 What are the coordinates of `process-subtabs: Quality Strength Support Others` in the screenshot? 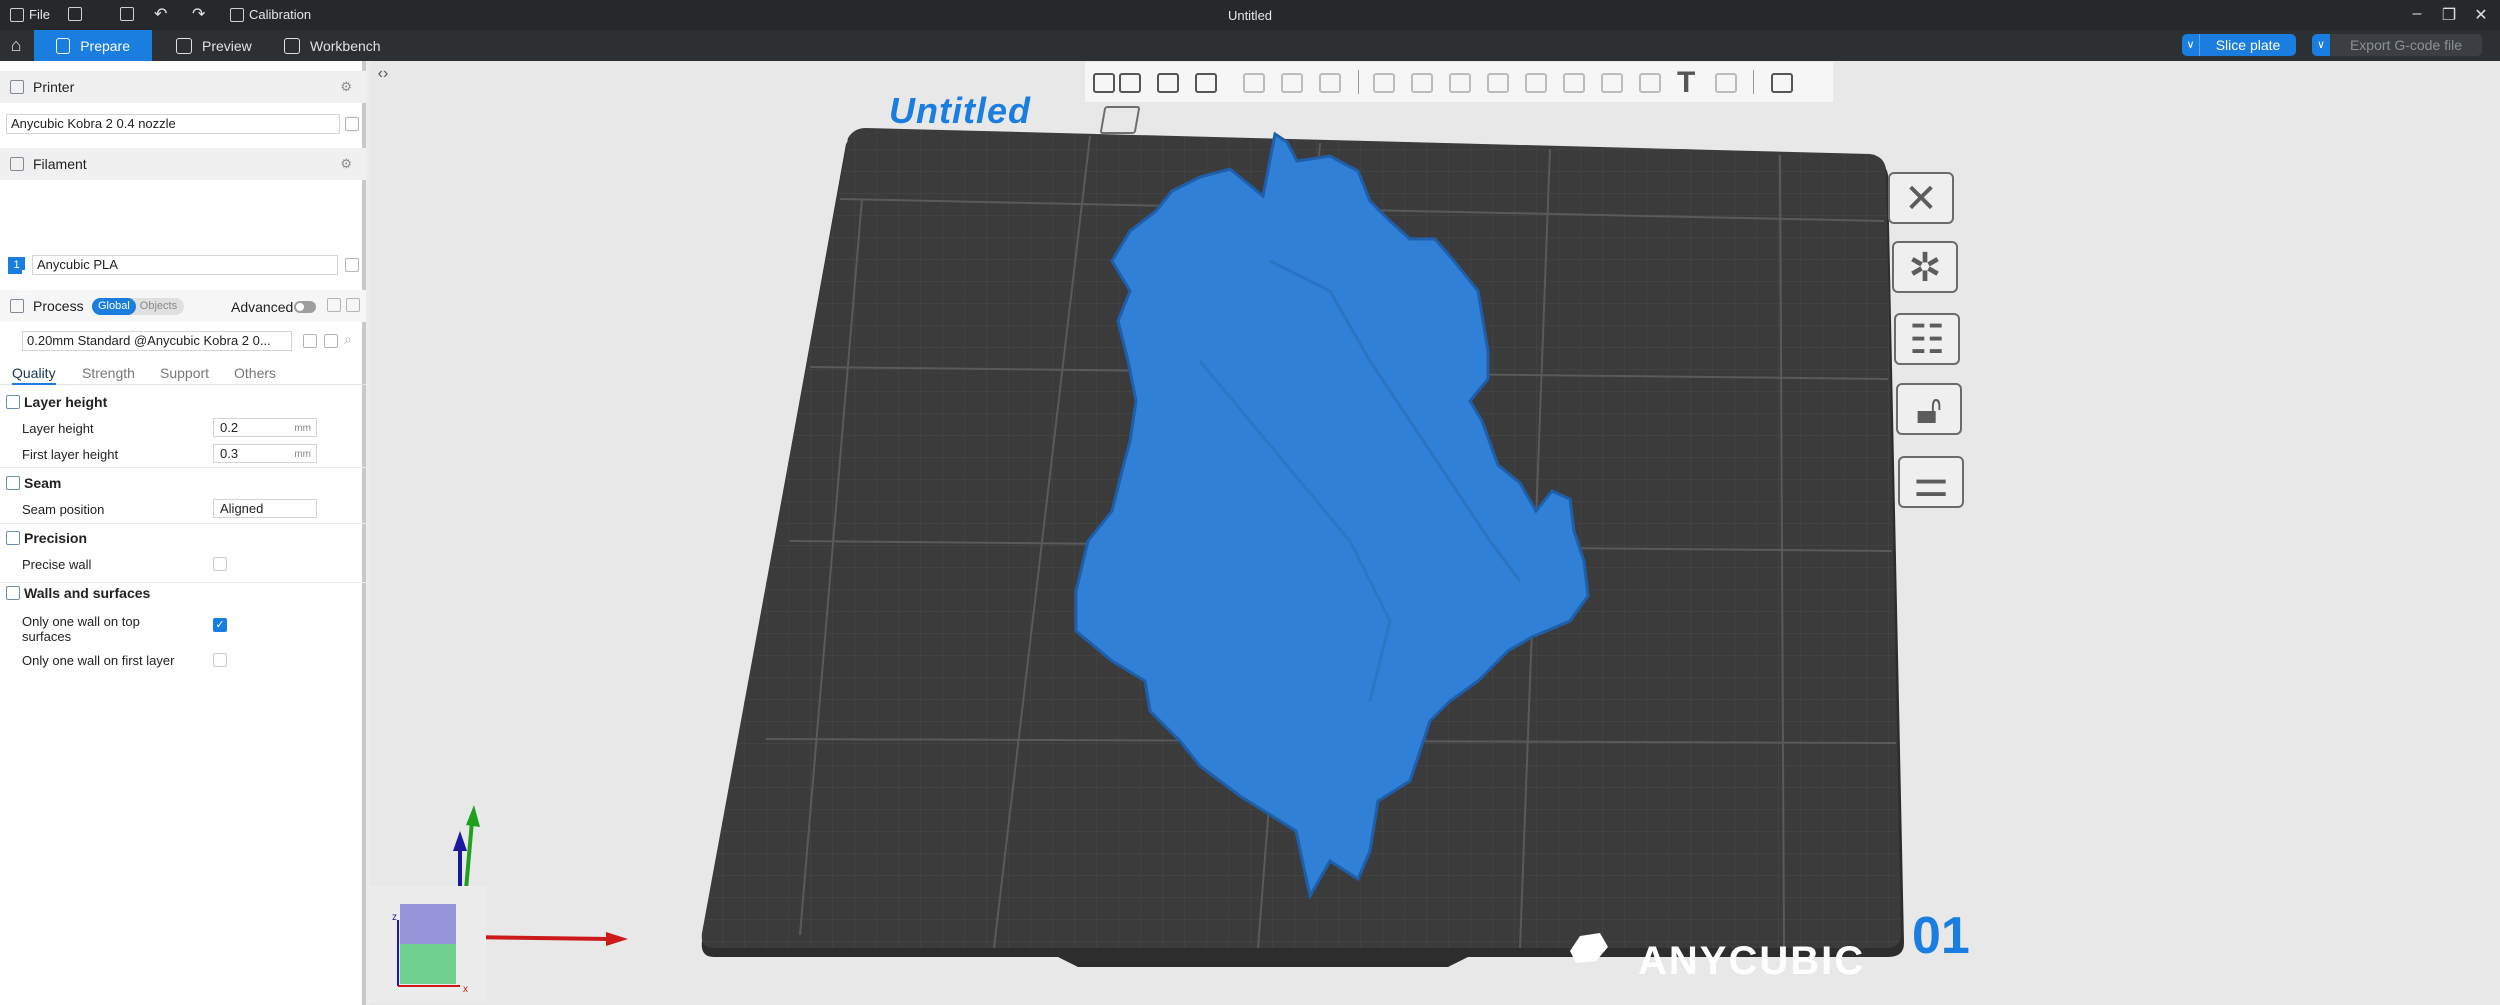 It's located at (183, 373).